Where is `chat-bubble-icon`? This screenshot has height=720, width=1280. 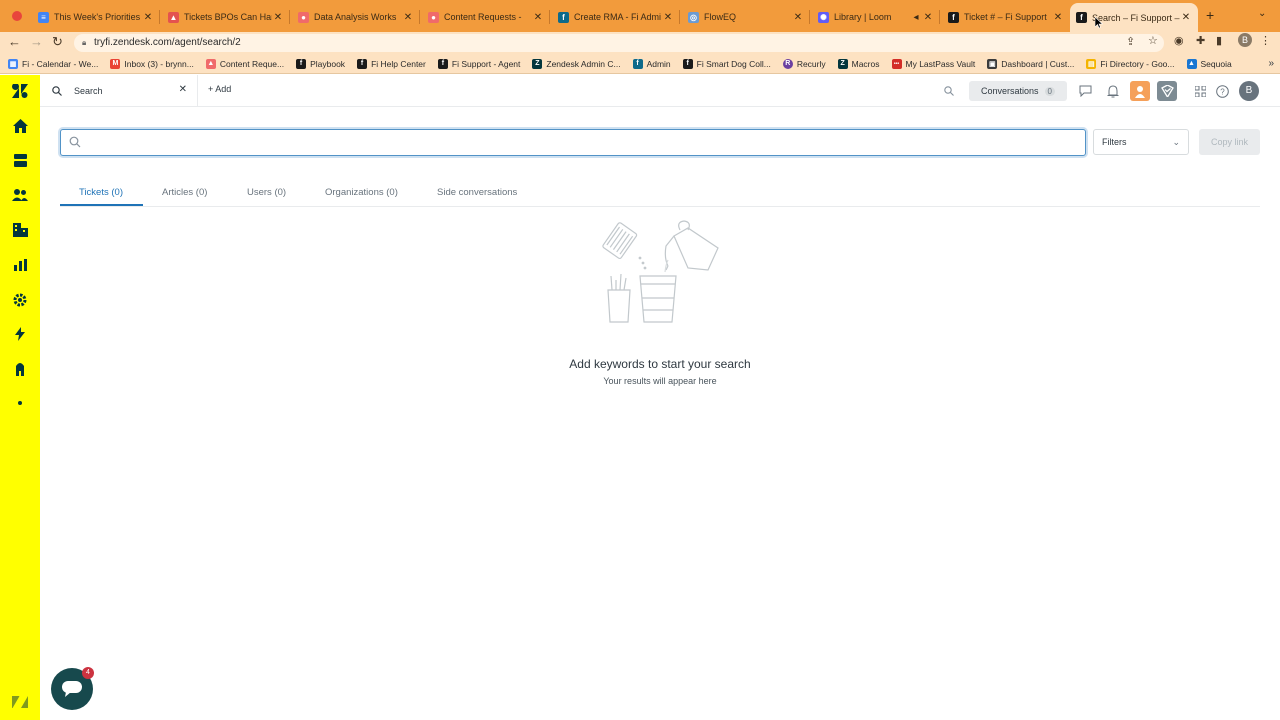 chat-bubble-icon is located at coordinates (1085, 91).